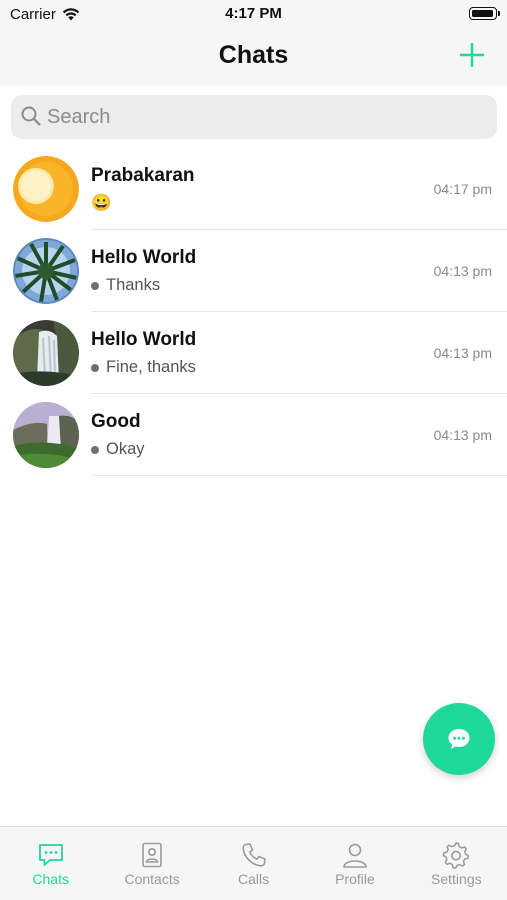 The height and width of the screenshot is (900, 507). I want to click on chat-name: Good, so click(116, 421).